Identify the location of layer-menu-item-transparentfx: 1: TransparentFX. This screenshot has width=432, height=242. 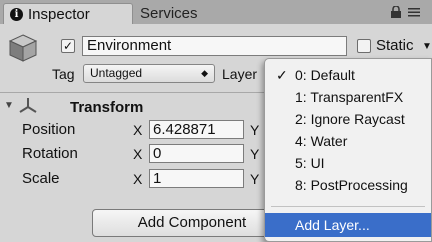
(348, 97).